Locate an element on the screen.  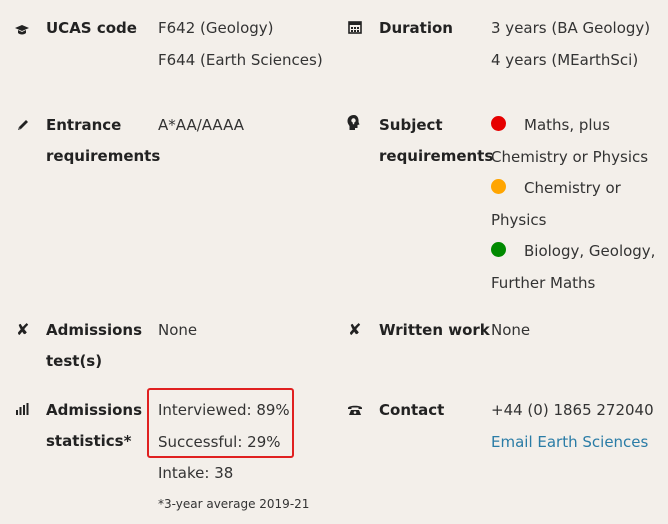
entrance-requirements-value: A*AA/AAAA is located at coordinates (201, 125).